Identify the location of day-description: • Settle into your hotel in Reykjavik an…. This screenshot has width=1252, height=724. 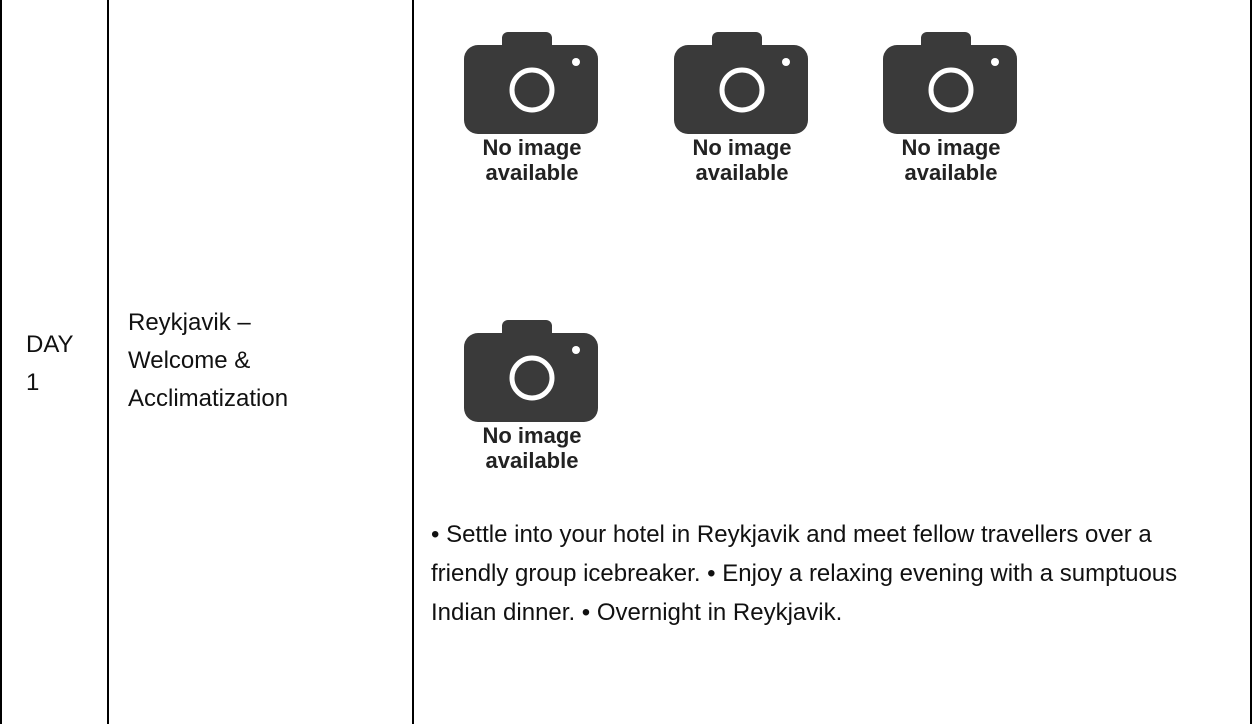
(804, 573).